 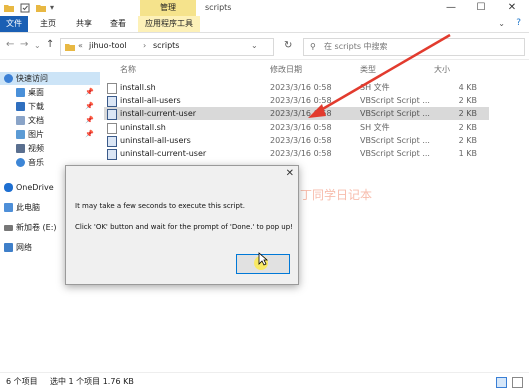 What do you see at coordinates (48, 24) in the screenshot?
I see `tab-home: 主页` at bounding box center [48, 24].